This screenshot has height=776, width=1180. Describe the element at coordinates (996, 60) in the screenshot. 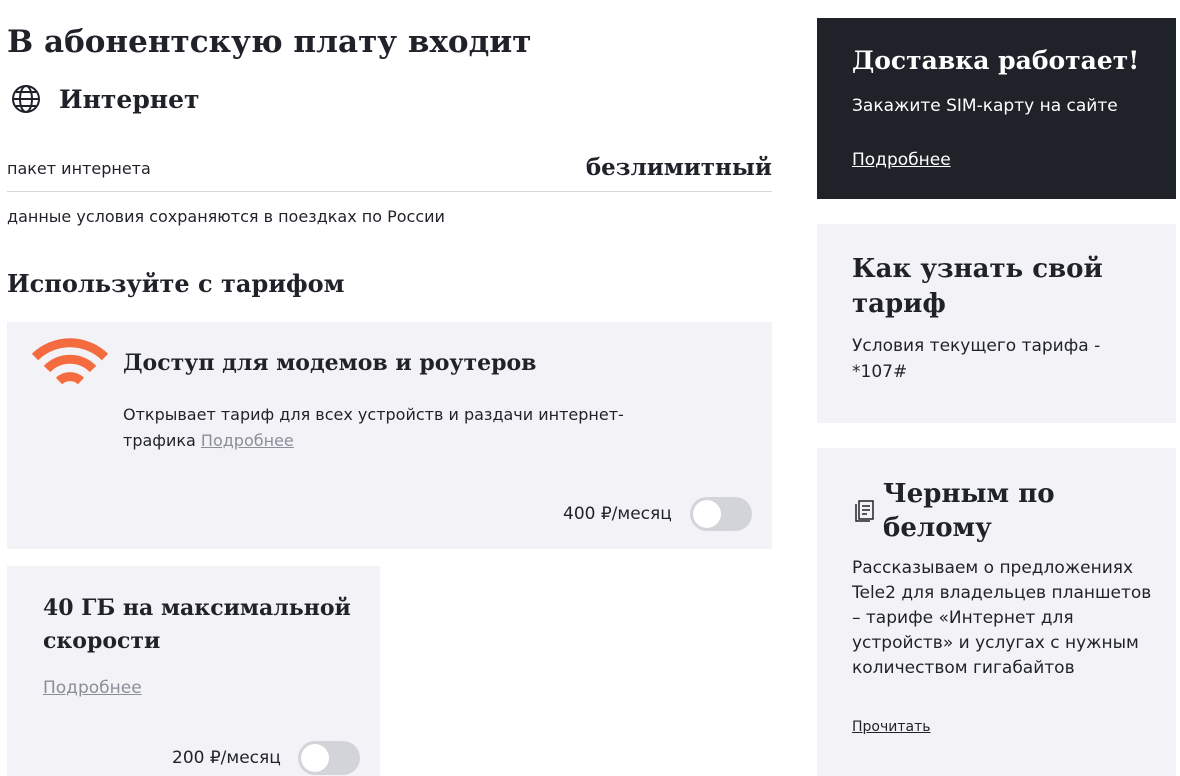

I see `promo-title: Доставка работает!` at that location.